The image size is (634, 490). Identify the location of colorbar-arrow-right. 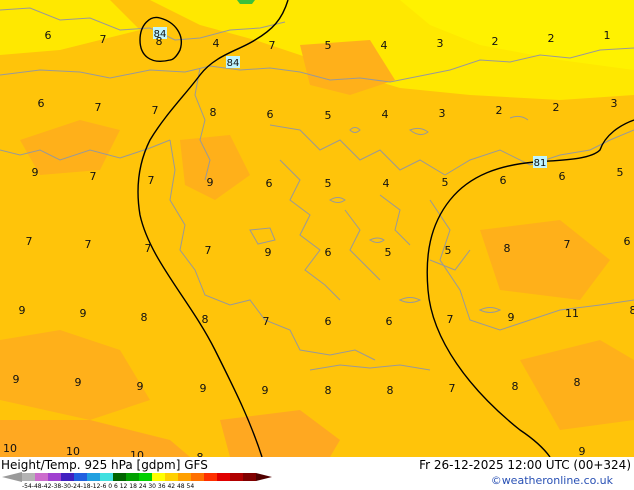
(264, 477).